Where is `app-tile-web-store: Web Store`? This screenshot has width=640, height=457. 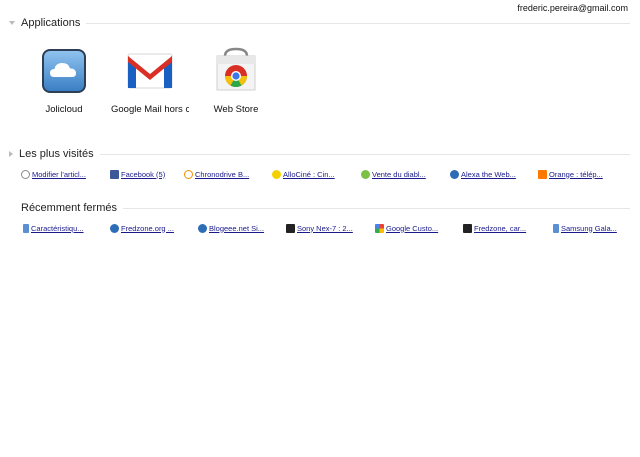
app-tile-web-store: Web Store is located at coordinates (236, 80).